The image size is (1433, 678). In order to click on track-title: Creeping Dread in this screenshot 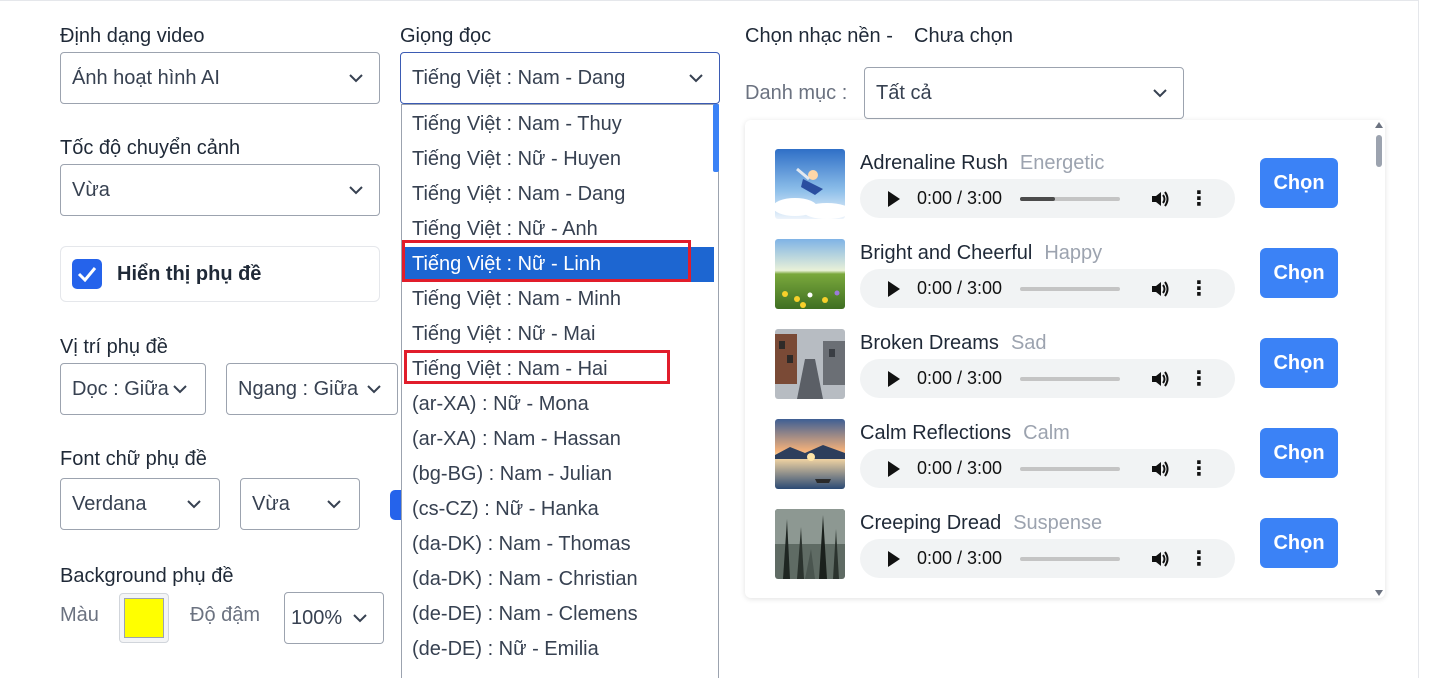, I will do `click(931, 523)`.